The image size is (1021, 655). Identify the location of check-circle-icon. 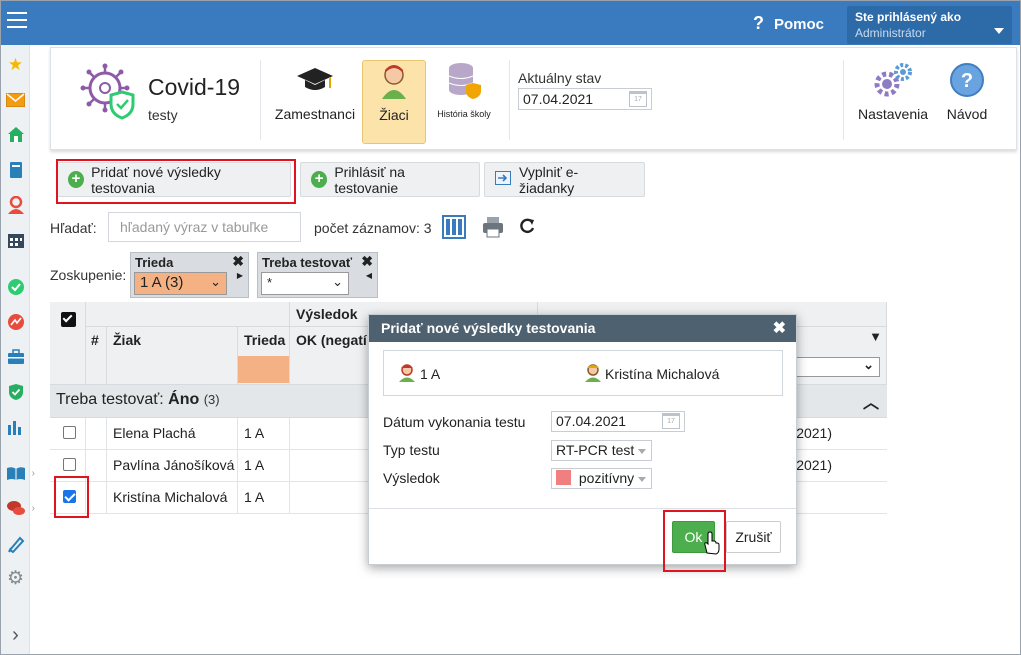
(15, 286).